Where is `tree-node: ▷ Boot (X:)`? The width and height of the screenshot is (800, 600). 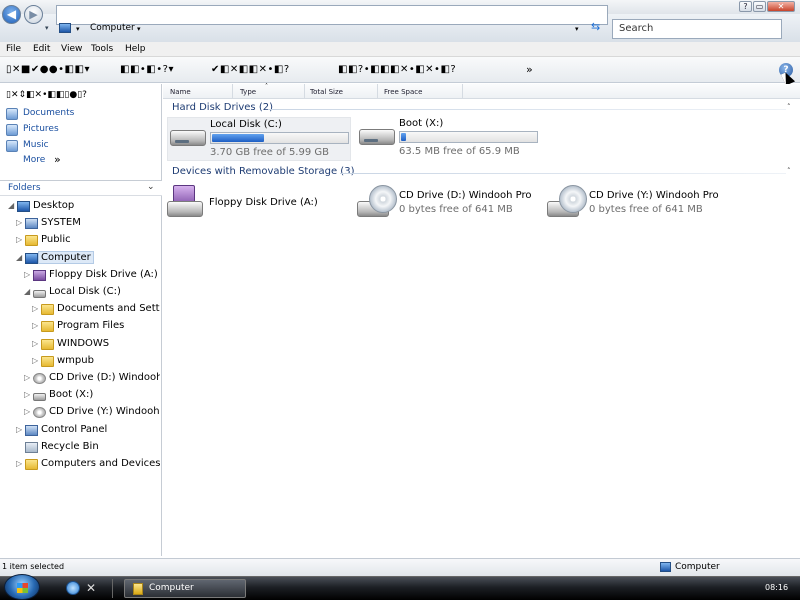 tree-node: ▷ Boot (X:) is located at coordinates (92, 396).